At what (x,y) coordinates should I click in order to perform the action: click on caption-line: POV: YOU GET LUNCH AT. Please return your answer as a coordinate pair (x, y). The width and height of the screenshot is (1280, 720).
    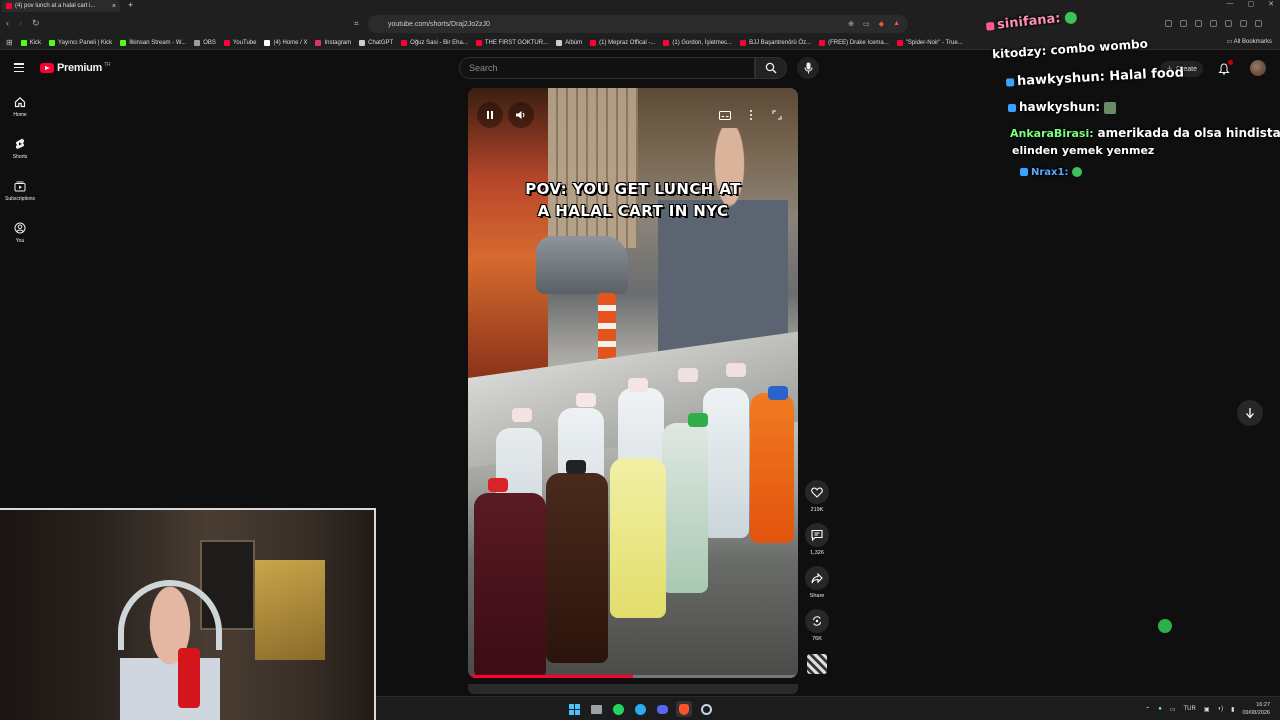
    Looking at the image, I should click on (633, 189).